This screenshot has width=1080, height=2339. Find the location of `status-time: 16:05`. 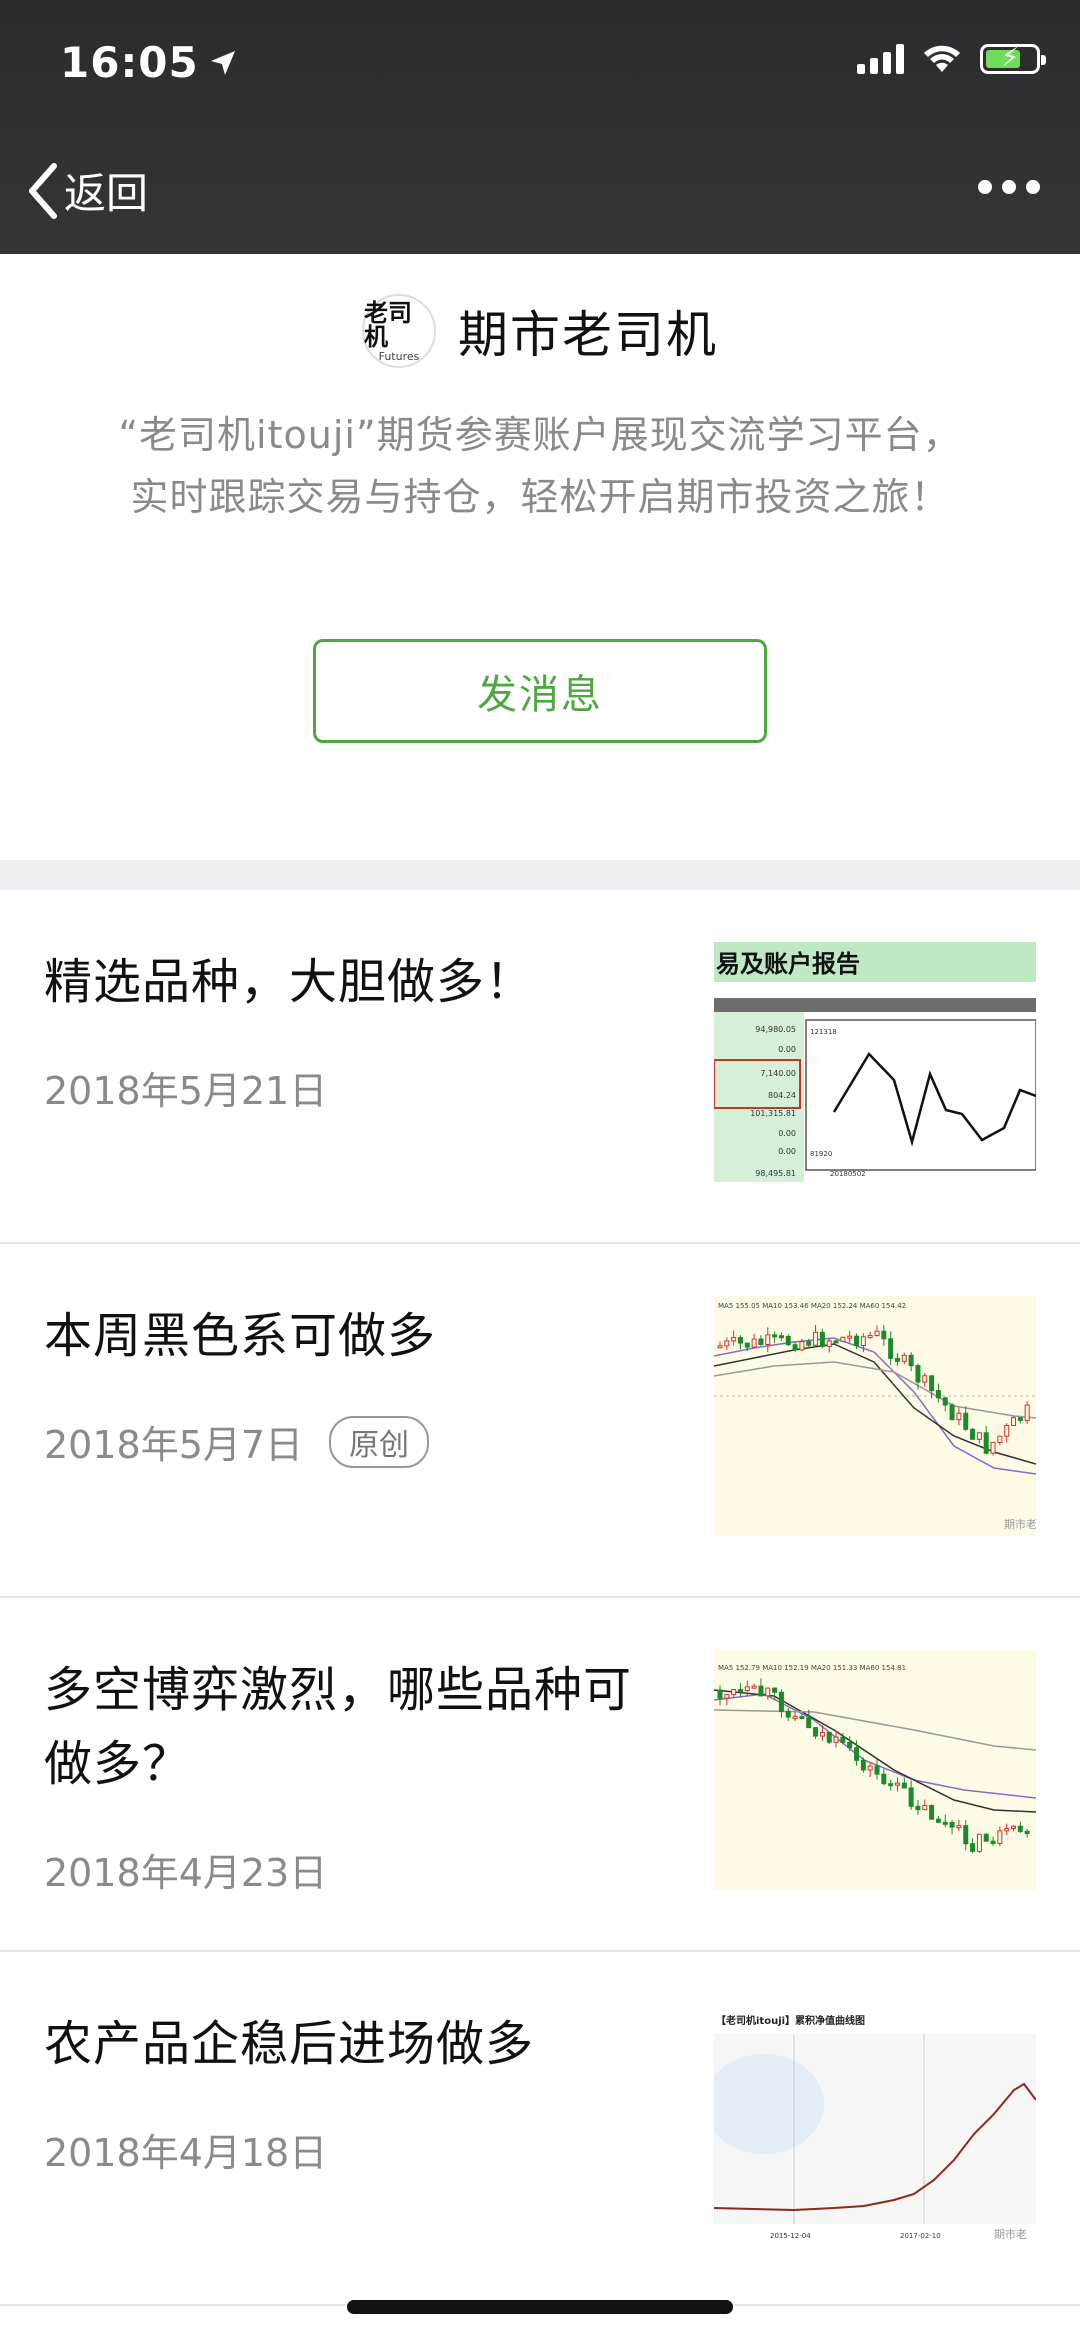

status-time: 16:05 is located at coordinates (148, 62).